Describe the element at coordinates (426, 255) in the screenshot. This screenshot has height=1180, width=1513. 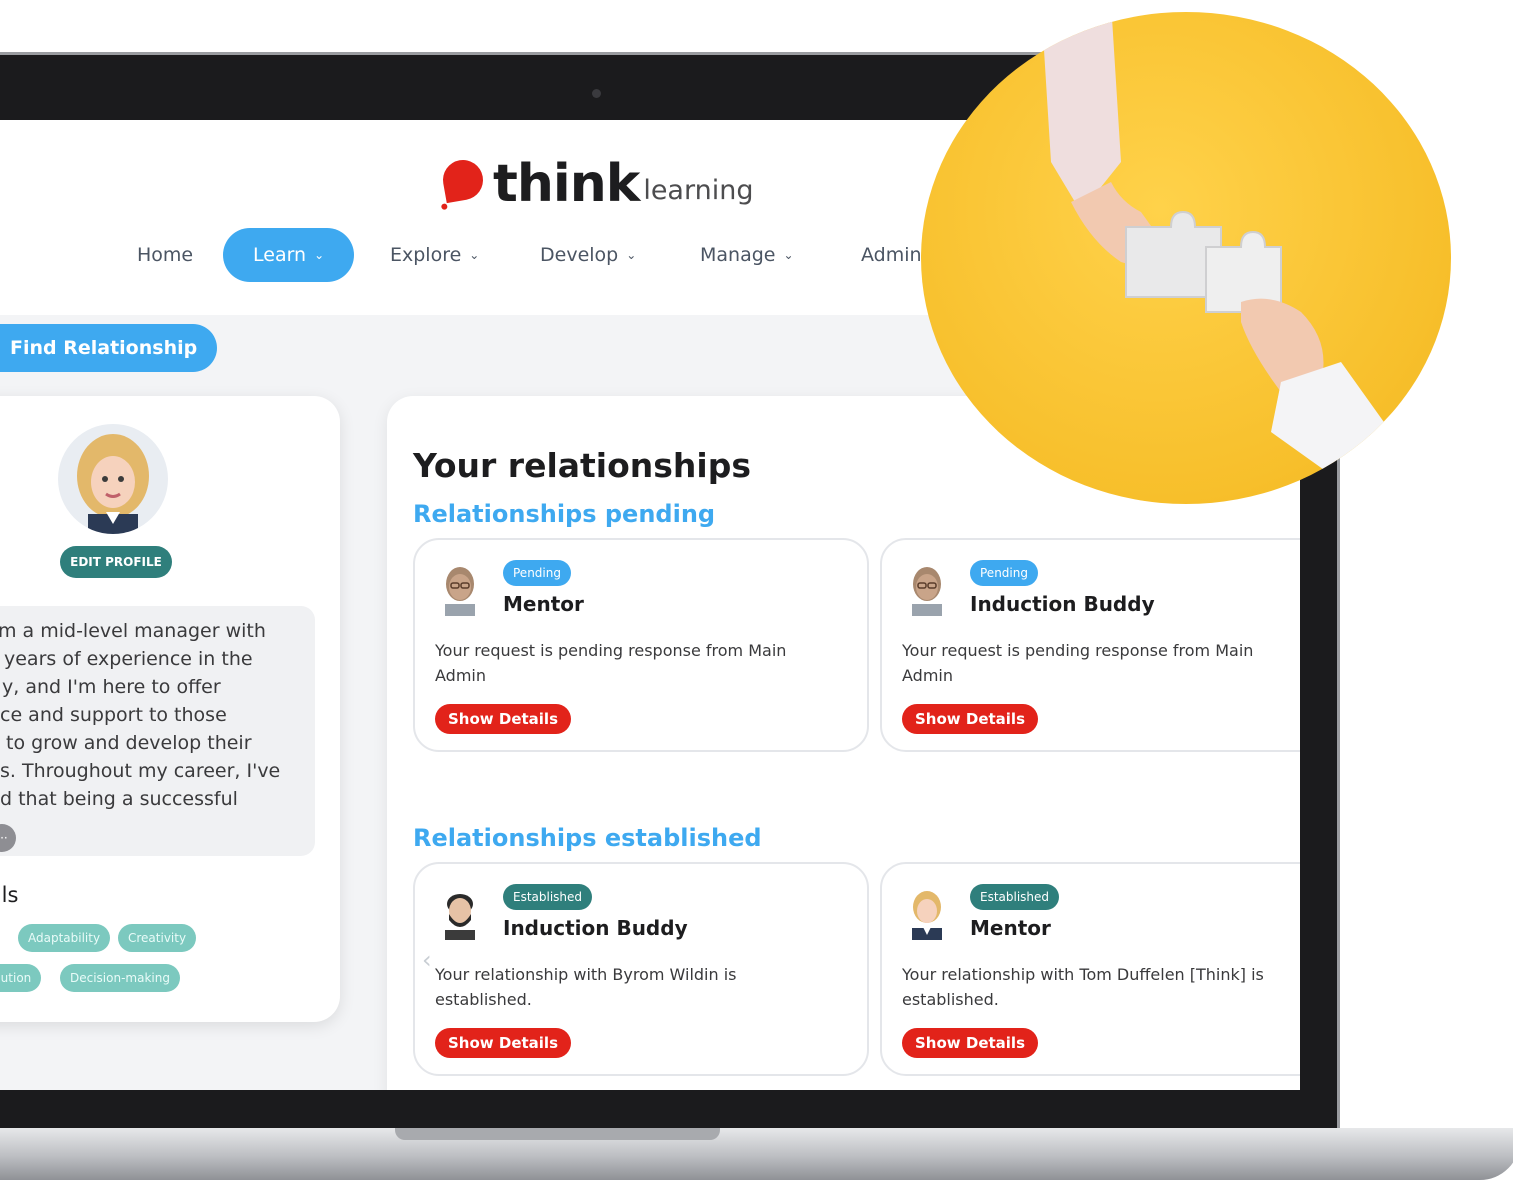
I see `nav-explore-label: Explore` at that location.